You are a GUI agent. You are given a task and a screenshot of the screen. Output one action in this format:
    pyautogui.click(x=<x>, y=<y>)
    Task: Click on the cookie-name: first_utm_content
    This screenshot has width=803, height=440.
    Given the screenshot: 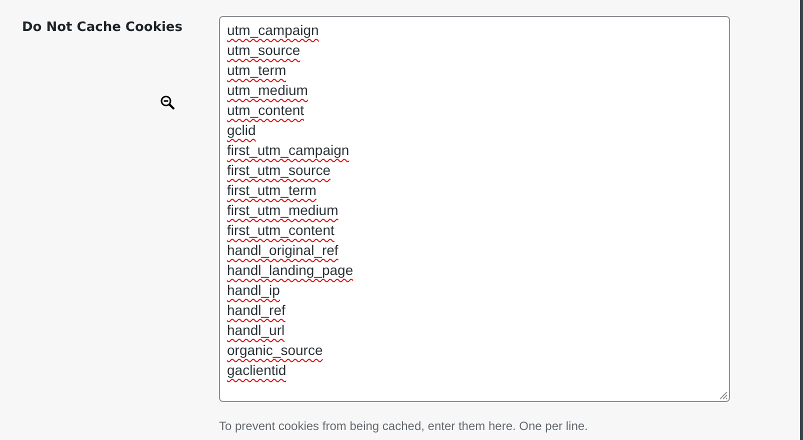 What is the action you would take?
    pyautogui.click(x=280, y=230)
    